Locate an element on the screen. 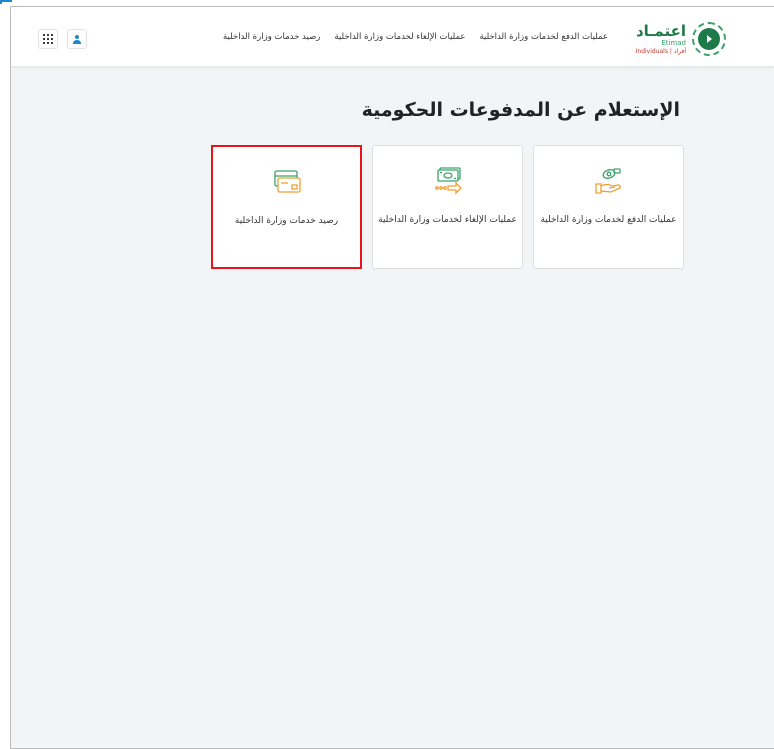 This screenshot has width=774, height=749. cash-refund-icon is located at coordinates (448, 181).